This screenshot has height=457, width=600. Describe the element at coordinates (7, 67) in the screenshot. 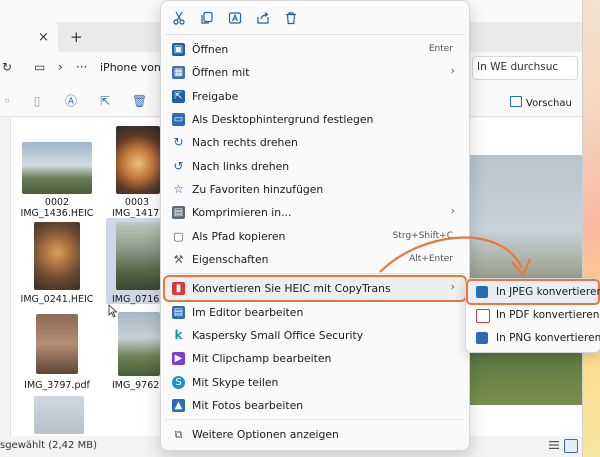

I see `refresh-icon: ↻` at that location.